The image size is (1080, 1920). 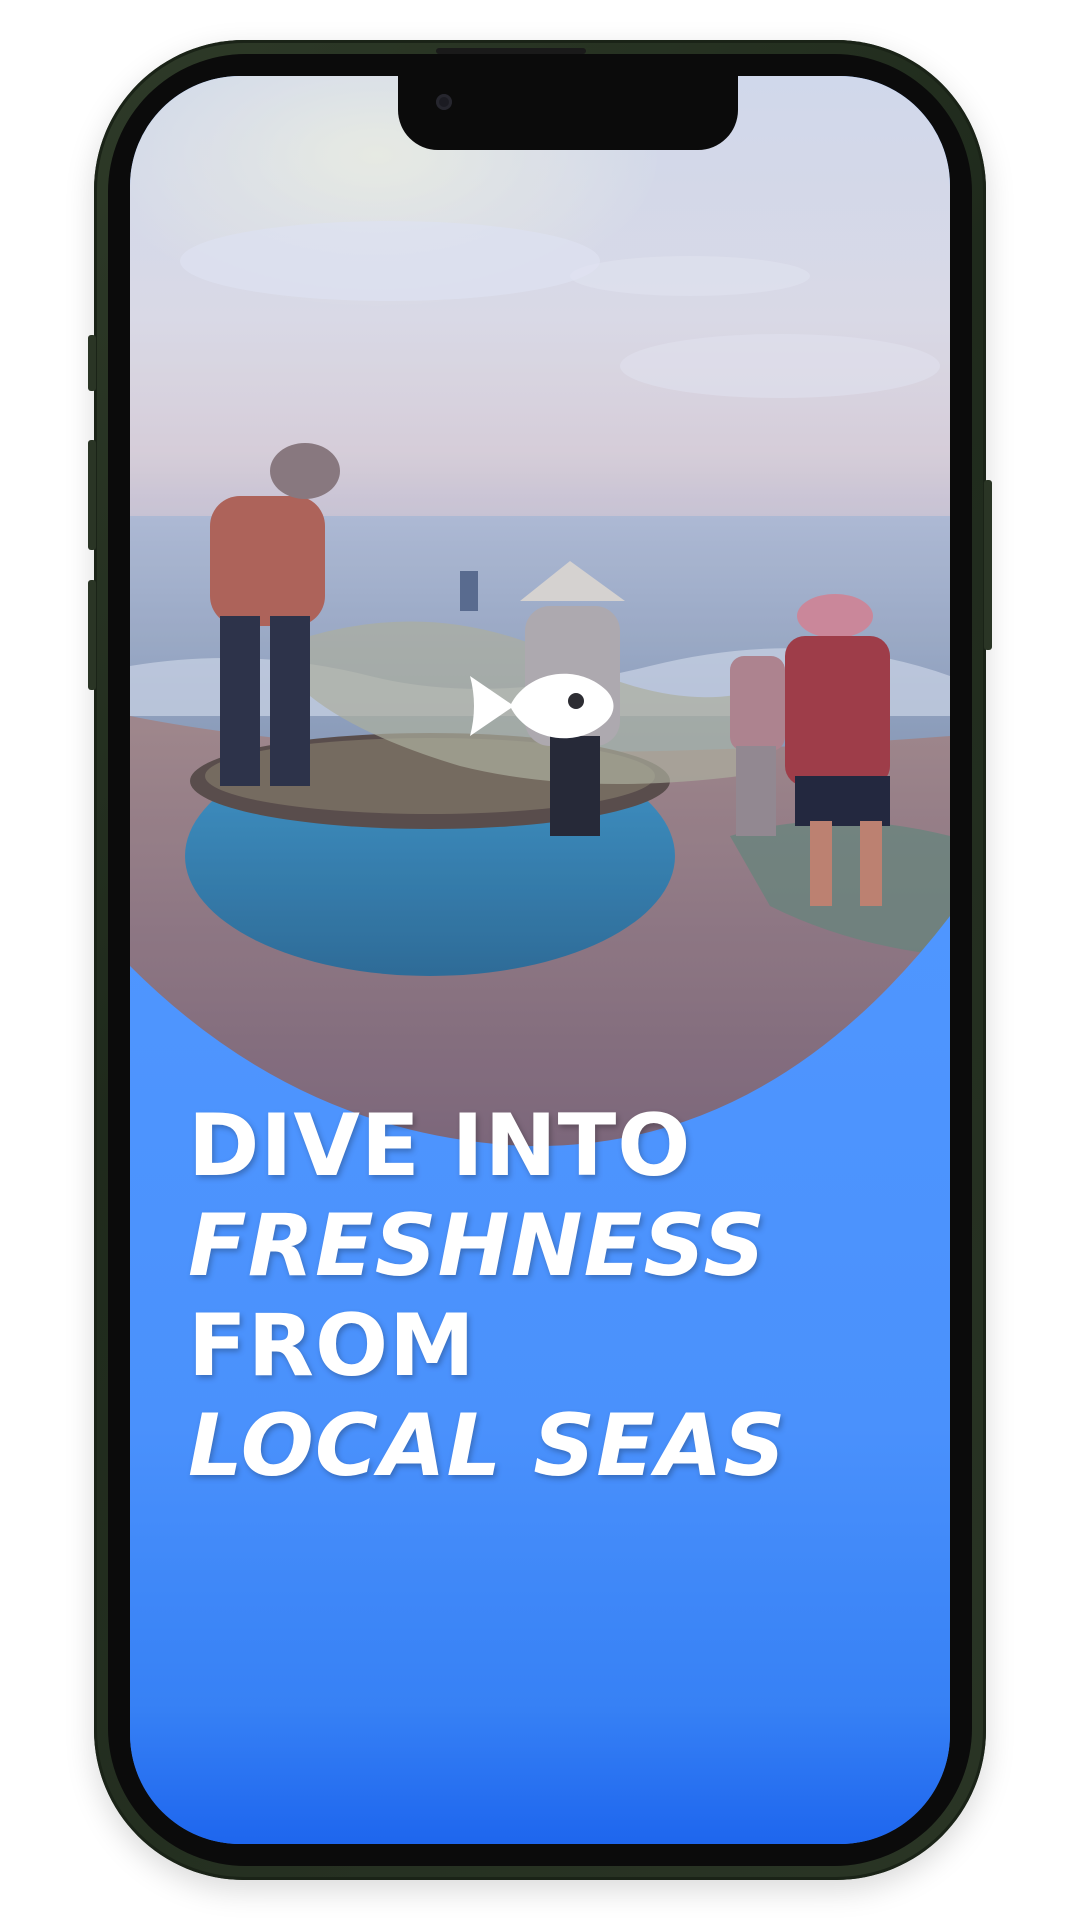 What do you see at coordinates (440, 1146) in the screenshot?
I see `headline-line-1: DIVE INTO` at bounding box center [440, 1146].